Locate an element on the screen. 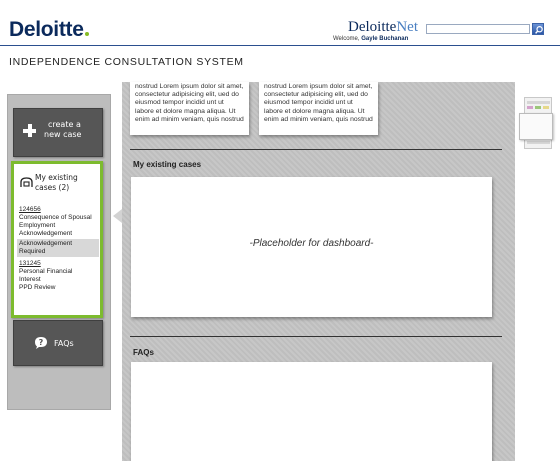  create-new-case-label: create a new case is located at coordinates (73, 130).